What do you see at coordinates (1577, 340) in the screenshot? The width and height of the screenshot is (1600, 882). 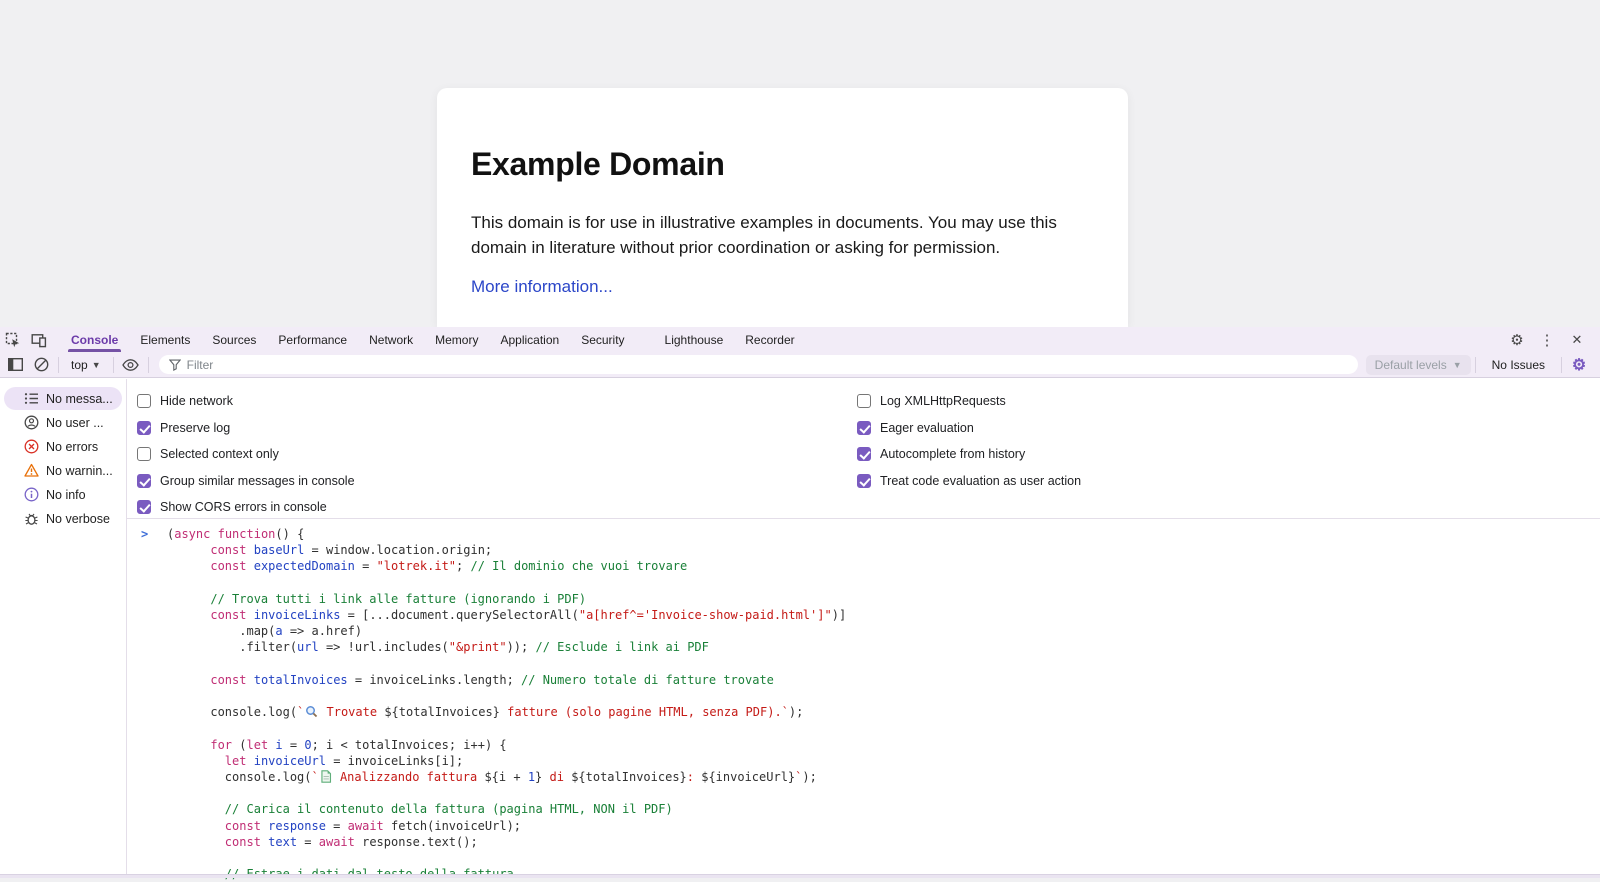 I see `close-devtools-button: ✕` at bounding box center [1577, 340].